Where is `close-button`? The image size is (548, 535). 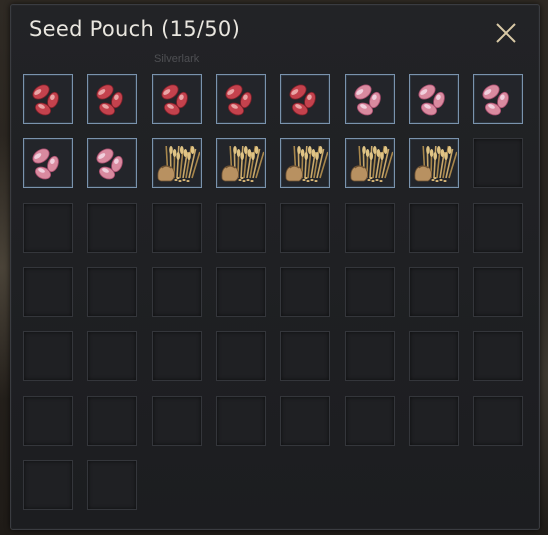
close-button is located at coordinates (506, 33).